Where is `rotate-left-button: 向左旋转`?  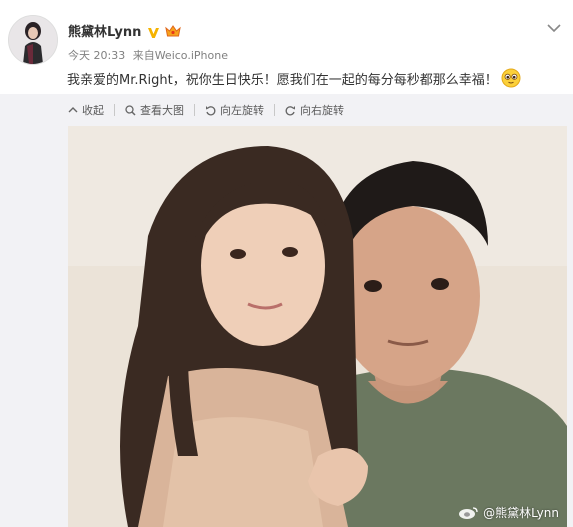
rotate-left-button: 向左旋转 is located at coordinates (234, 110).